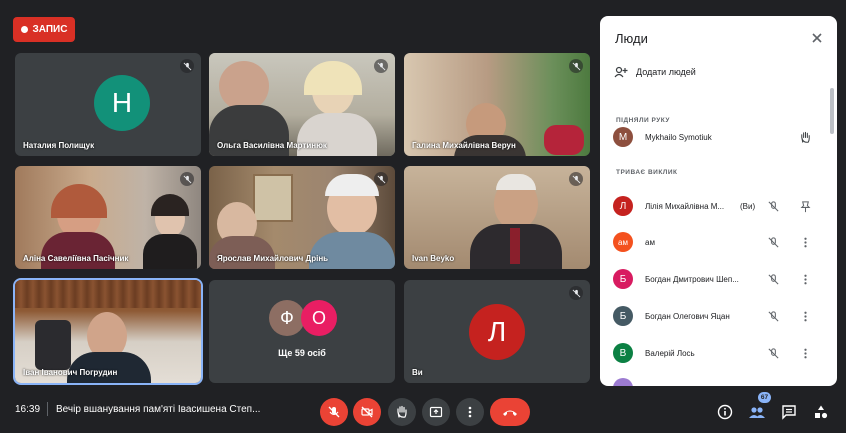 The width and height of the screenshot is (846, 433). What do you see at coordinates (273, 258) in the screenshot?
I see `participant-name: Ярослав Михайлович Дрінь` at bounding box center [273, 258].